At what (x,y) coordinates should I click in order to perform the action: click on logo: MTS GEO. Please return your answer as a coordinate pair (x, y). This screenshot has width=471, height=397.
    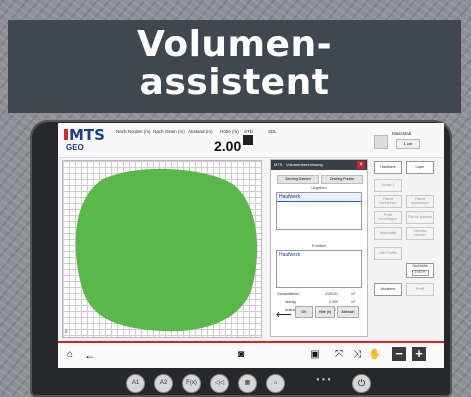
    Looking at the image, I should click on (84, 139).